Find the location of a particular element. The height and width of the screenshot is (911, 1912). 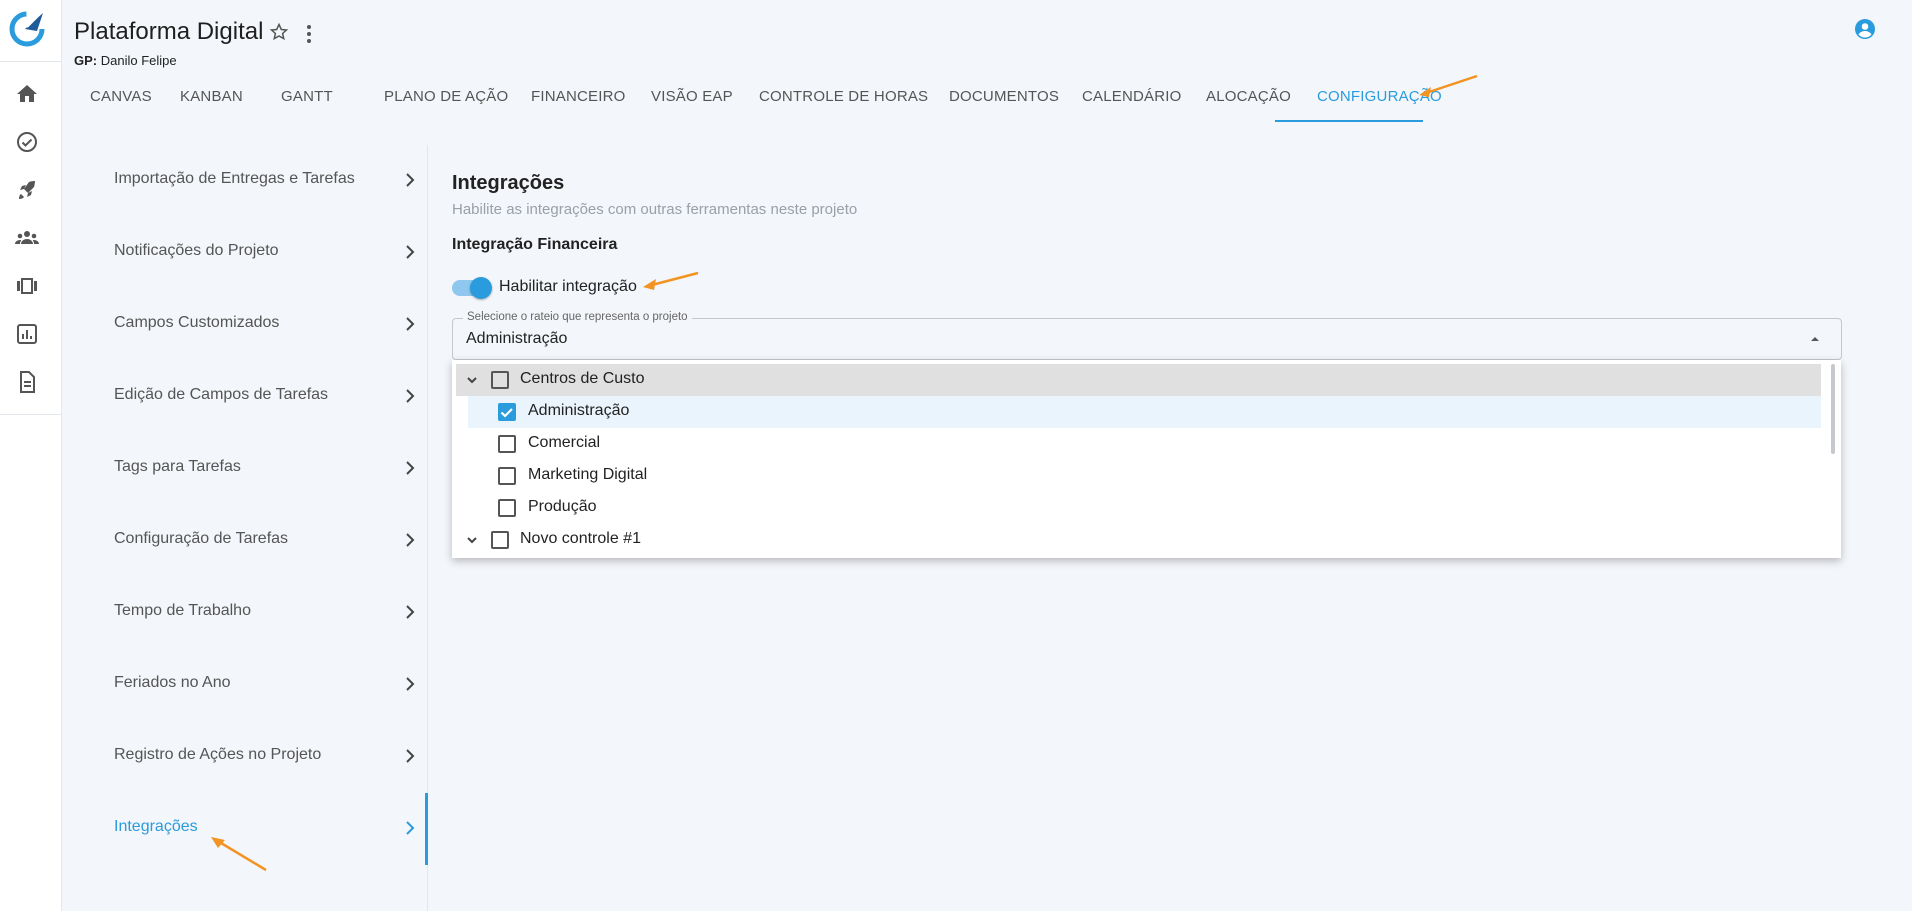

rateio-select is located at coordinates (1147, 339).